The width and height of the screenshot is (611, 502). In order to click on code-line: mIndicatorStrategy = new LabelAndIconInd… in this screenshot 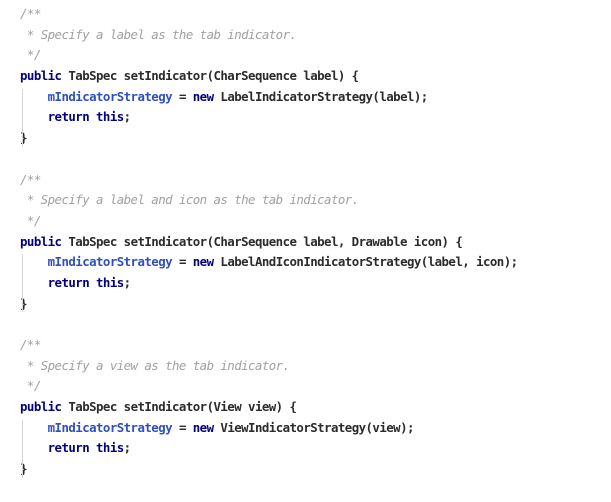, I will do `click(305, 262)`.